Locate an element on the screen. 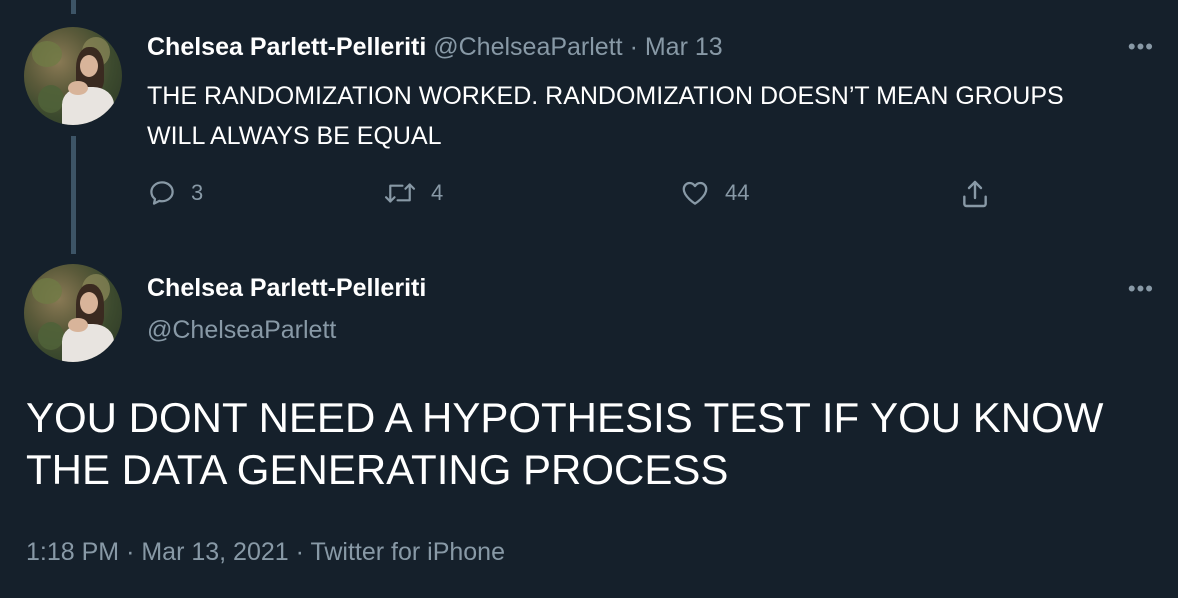 The image size is (1178, 598). thread-connector is located at coordinates (73, 195).